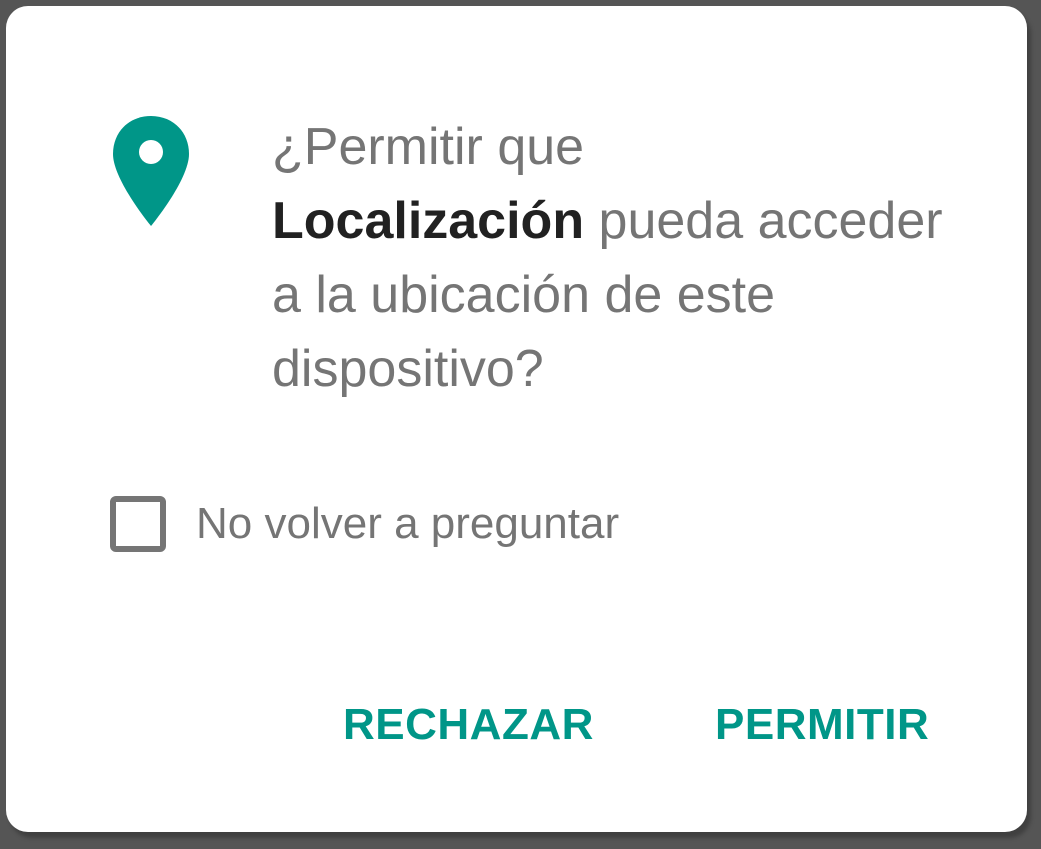  I want to click on deny-button: RECHAZAR, so click(468, 725).